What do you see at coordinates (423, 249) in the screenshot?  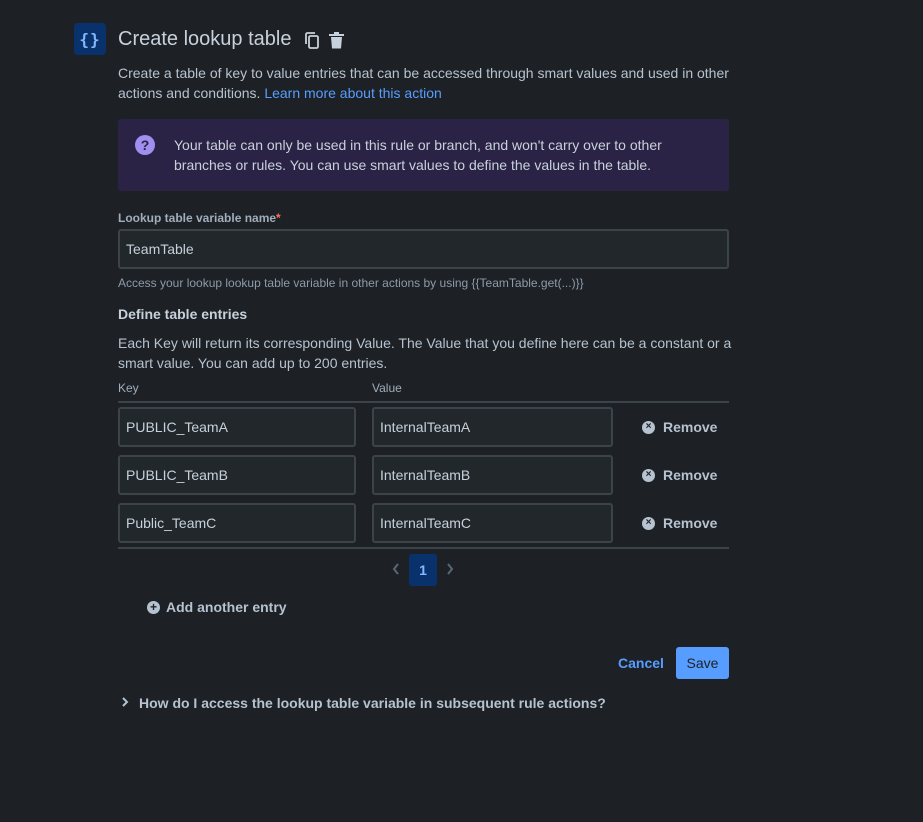 I see `variable-name-input: TeamTable` at bounding box center [423, 249].